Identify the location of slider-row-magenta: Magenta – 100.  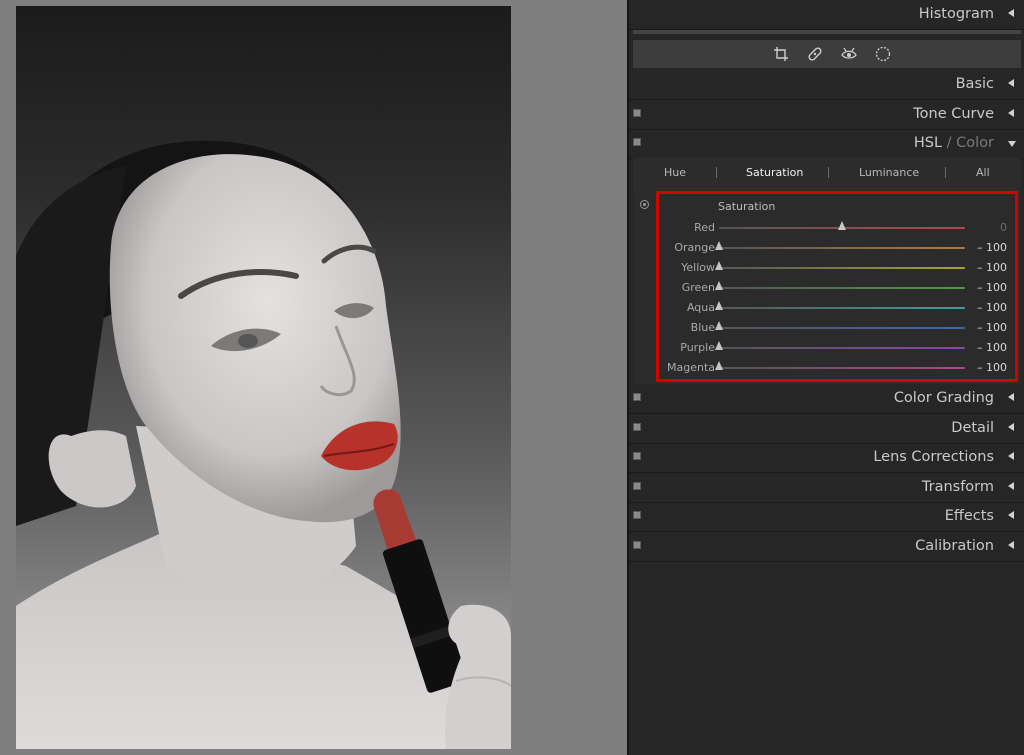
(827, 368).